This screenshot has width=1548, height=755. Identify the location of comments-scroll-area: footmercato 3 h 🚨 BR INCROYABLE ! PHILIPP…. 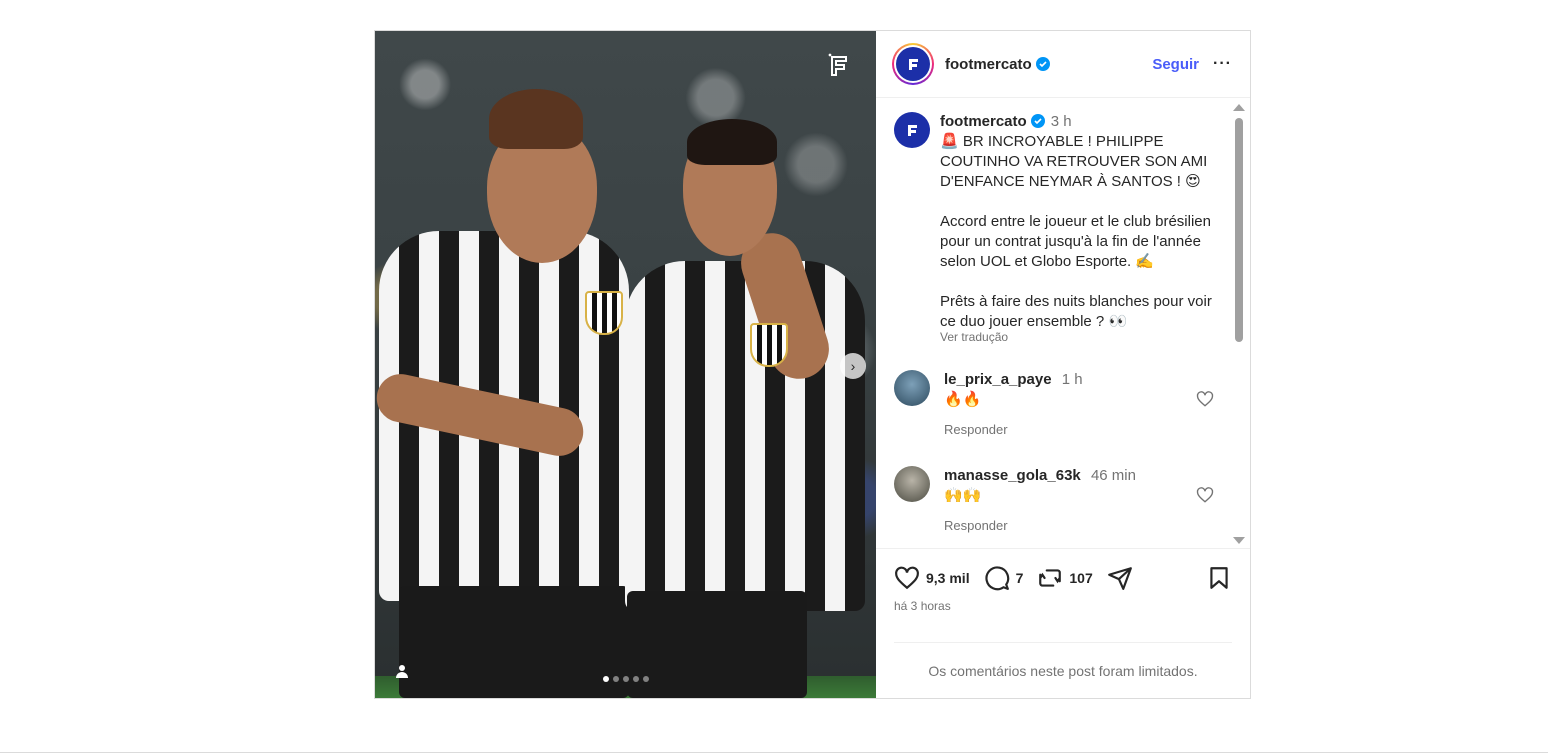
(1063, 323).